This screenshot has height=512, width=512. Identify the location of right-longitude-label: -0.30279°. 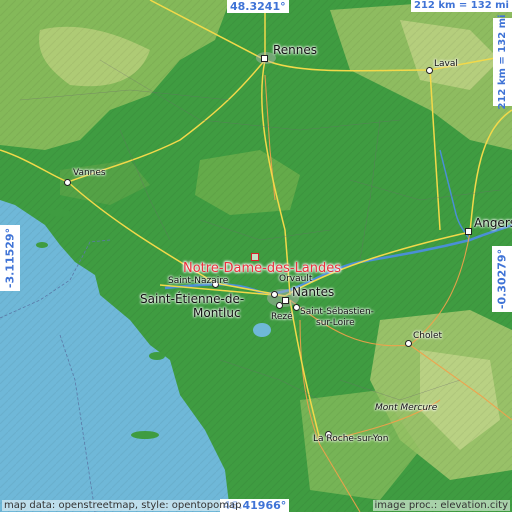
(502, 279).